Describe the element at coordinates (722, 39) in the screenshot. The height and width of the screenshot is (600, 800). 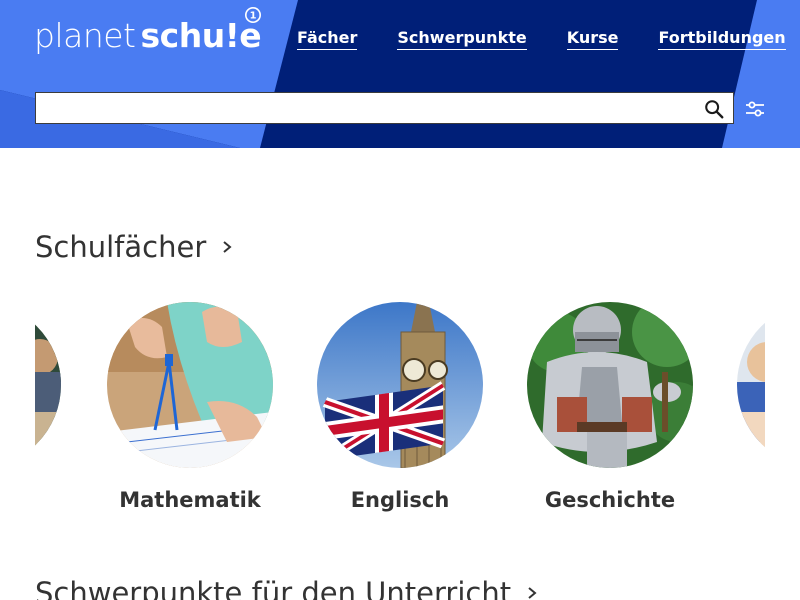
I see `nav-link-fortbildungen: Fortbildungen` at that location.